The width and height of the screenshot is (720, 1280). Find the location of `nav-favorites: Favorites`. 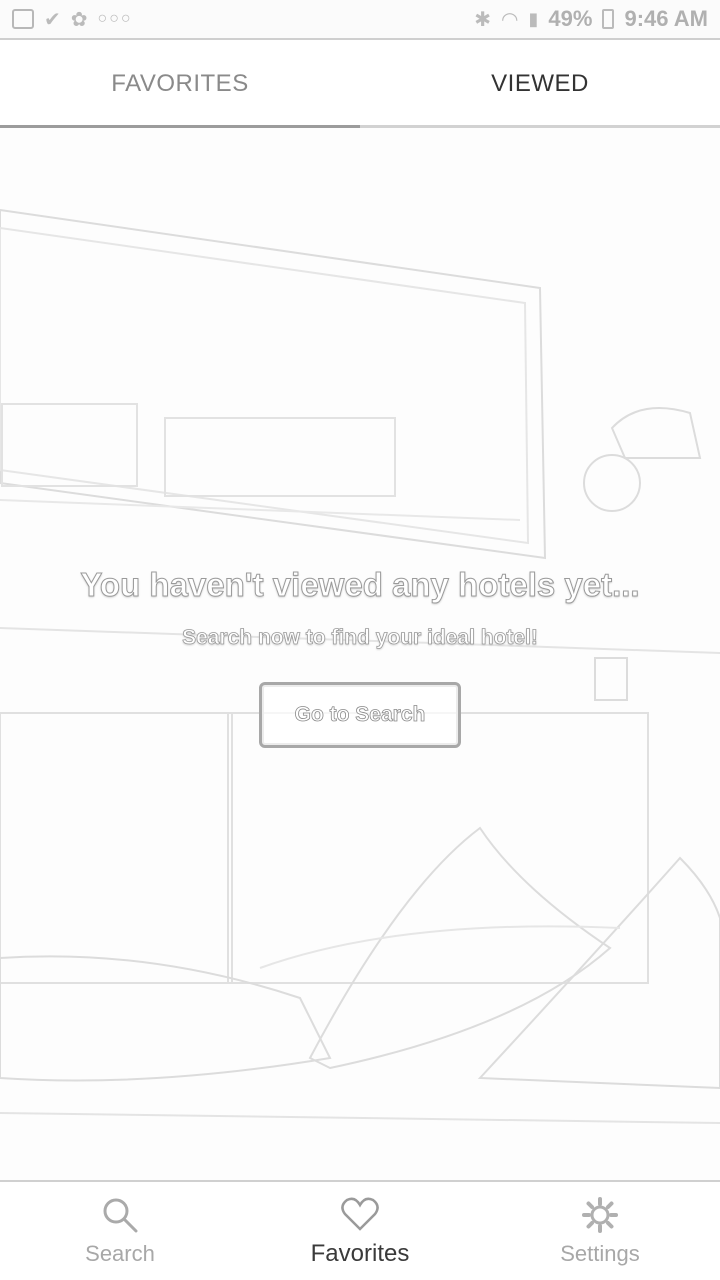

nav-favorites: Favorites is located at coordinates (360, 1231).